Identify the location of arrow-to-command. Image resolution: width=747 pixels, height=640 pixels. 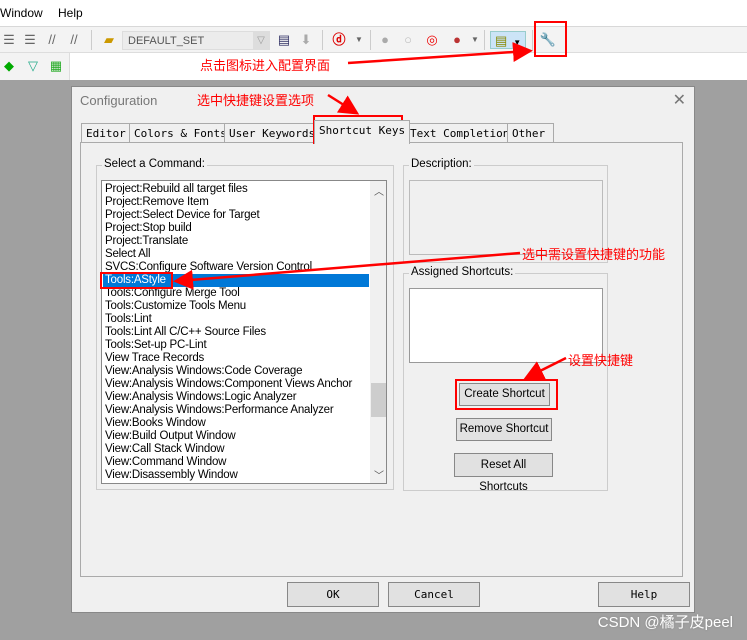
(347, 270).